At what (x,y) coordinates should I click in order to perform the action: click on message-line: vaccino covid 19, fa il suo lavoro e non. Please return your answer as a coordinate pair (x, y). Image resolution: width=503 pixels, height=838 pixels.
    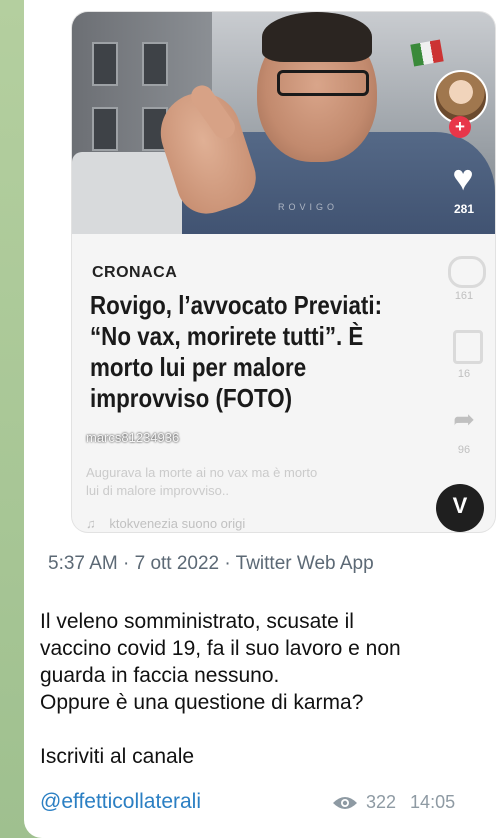
    Looking at the image, I should click on (220, 648).